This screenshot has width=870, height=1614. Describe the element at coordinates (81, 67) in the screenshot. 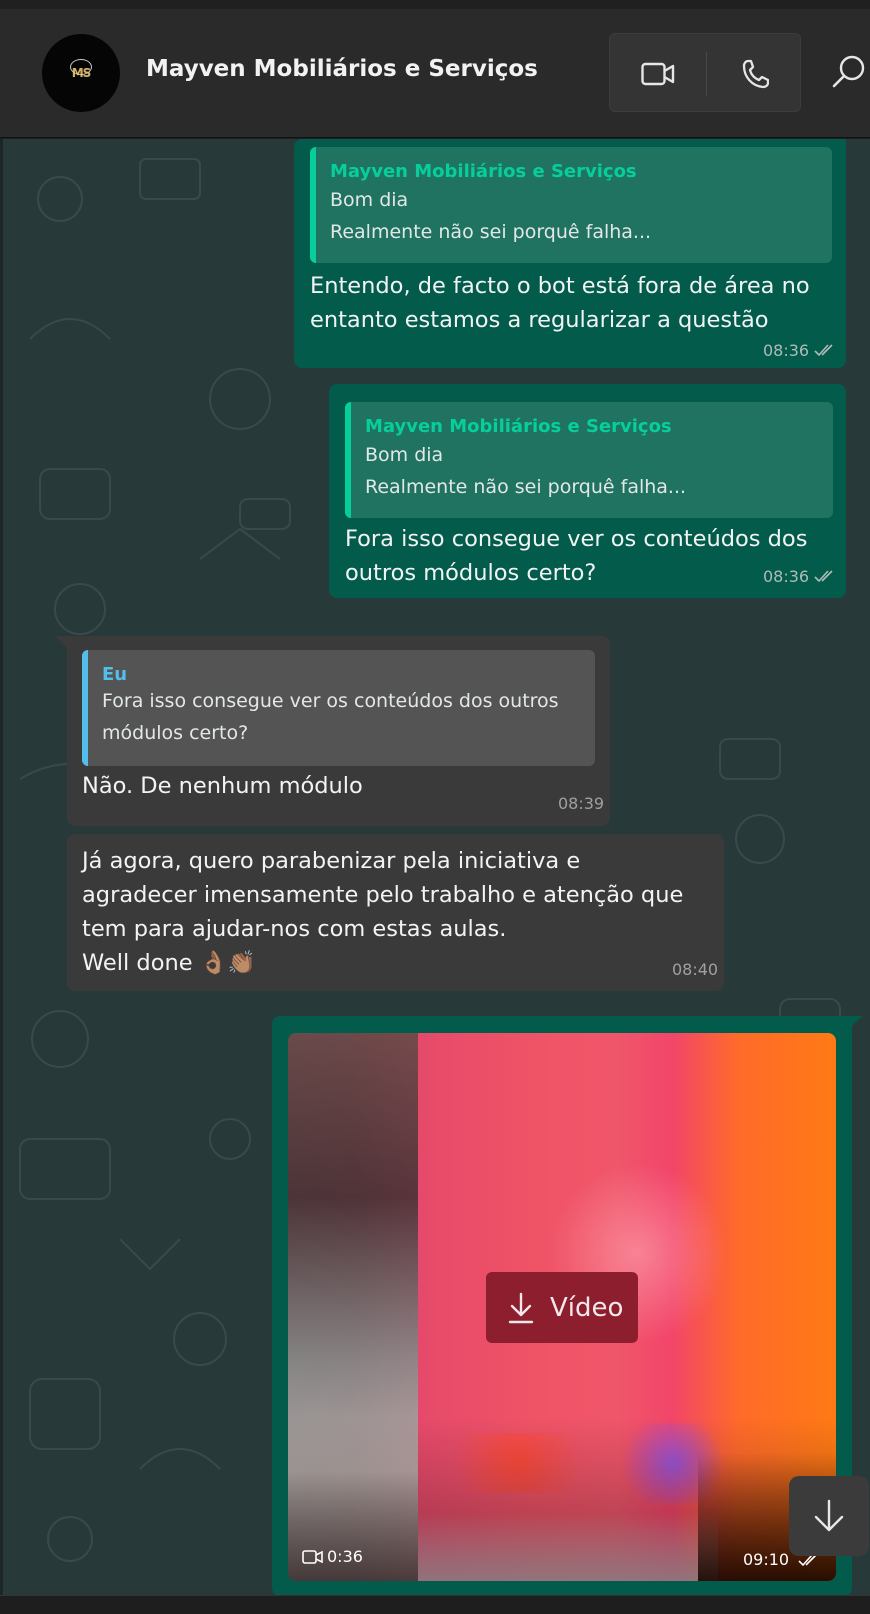

I see `logo-ring-icon` at that location.